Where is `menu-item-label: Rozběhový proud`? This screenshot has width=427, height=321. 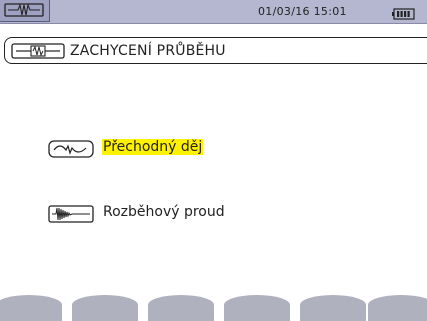 menu-item-label: Rozběhový proud is located at coordinates (164, 212).